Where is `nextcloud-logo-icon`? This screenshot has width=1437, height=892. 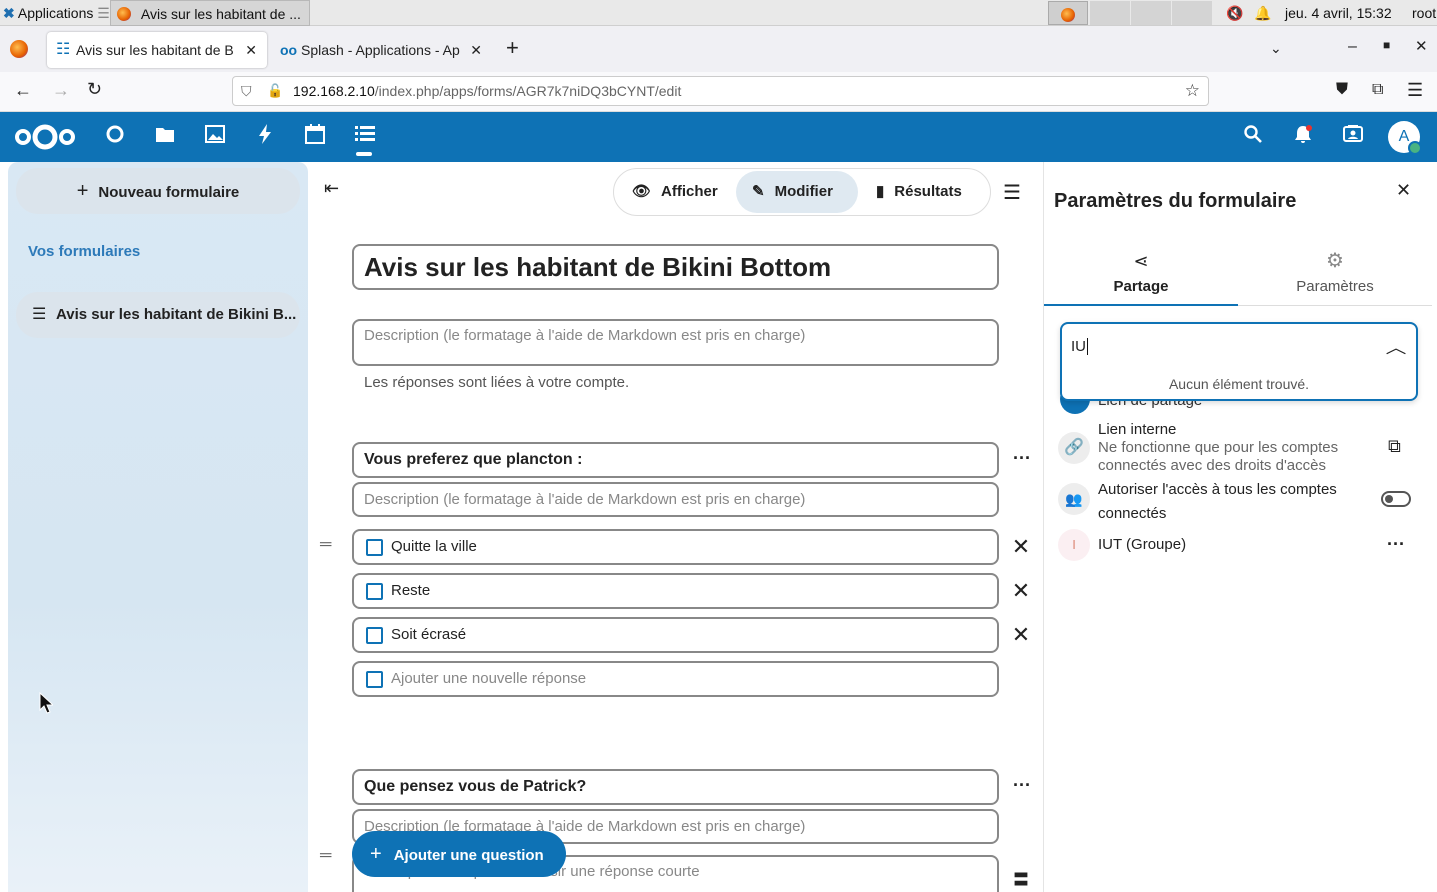
nextcloud-logo-icon is located at coordinates (45, 138).